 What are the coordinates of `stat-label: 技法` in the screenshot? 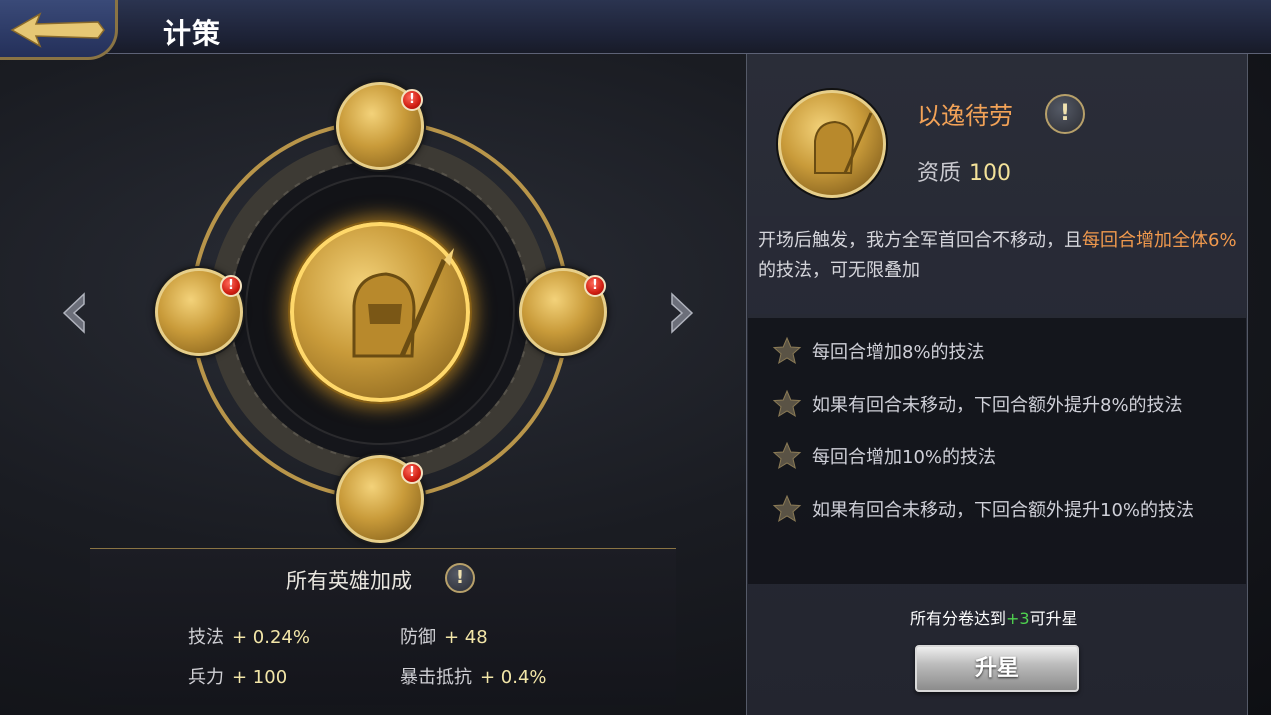 It's located at (206, 637).